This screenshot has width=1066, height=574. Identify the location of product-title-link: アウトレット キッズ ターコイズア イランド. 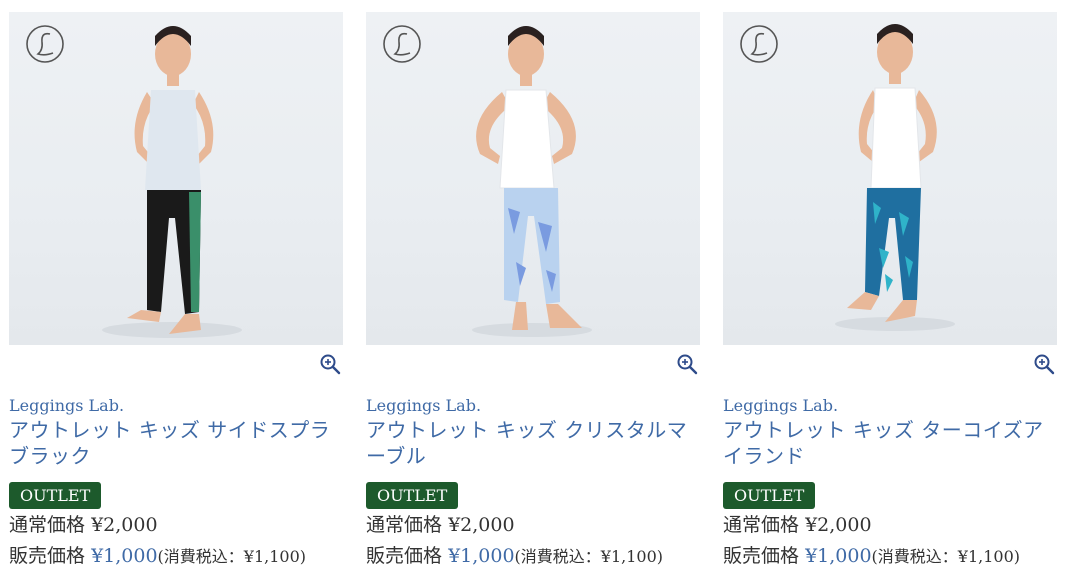
(890, 443).